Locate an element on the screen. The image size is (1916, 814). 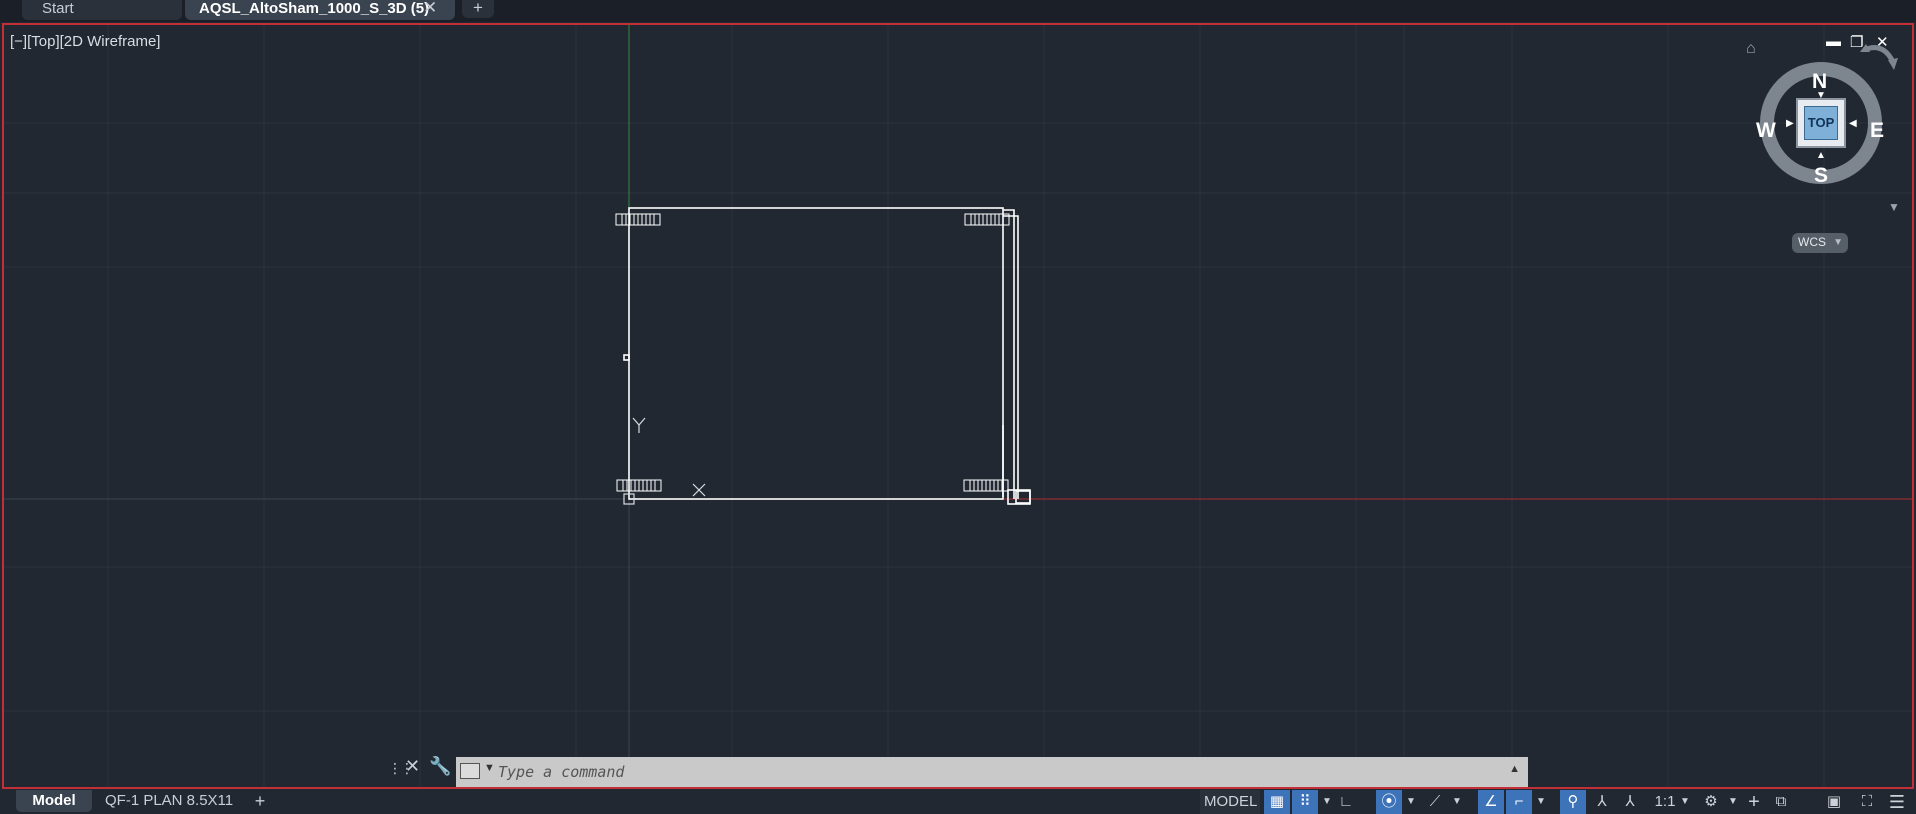
tab-start-label: Start is located at coordinates (58, 8).